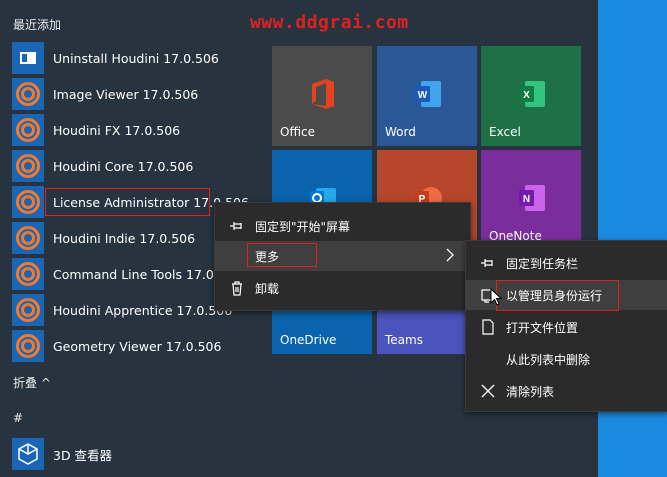 This screenshot has width=667, height=477. What do you see at coordinates (329, 22) in the screenshot?
I see `watermark-text: www.ddgrai.com` at bounding box center [329, 22].